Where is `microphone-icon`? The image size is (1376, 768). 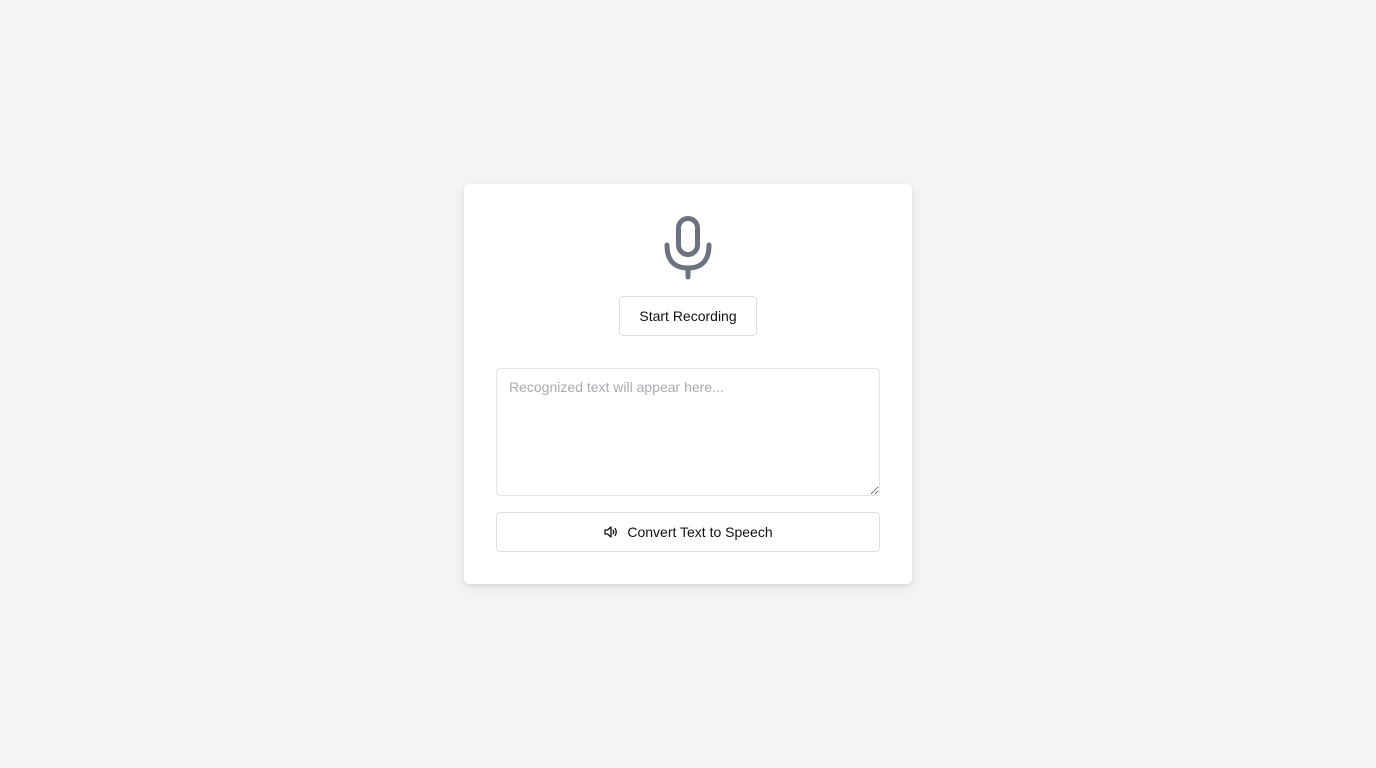
microphone-icon is located at coordinates (688, 248).